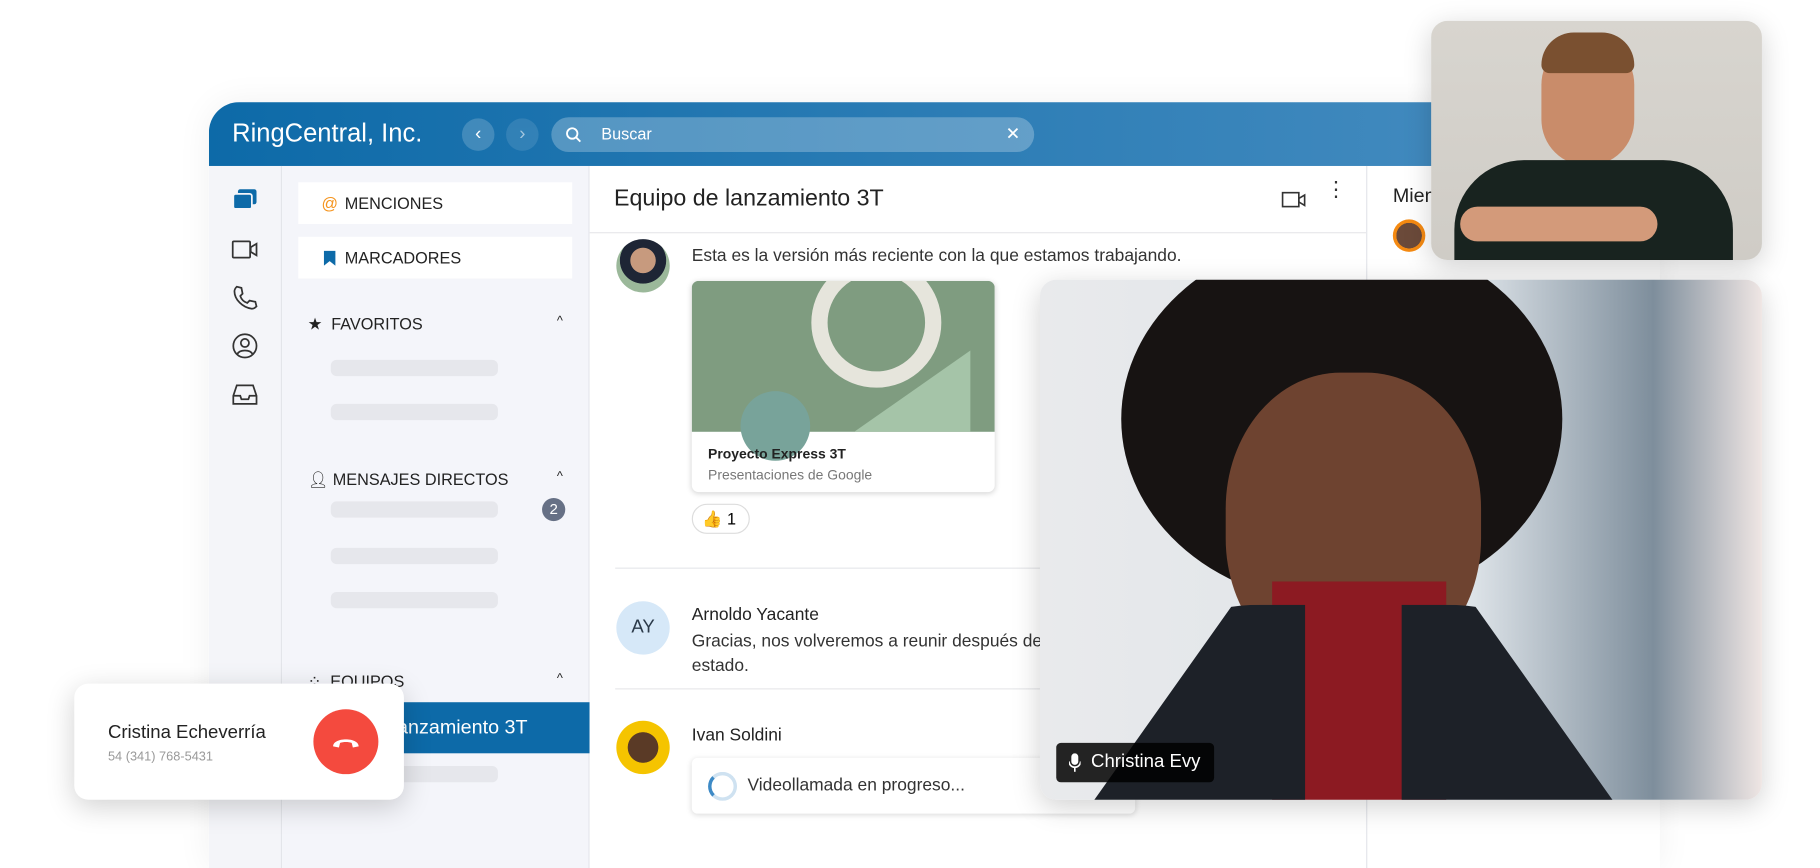 Image resolution: width=1820 pixels, height=868 pixels. What do you see at coordinates (723, 786) in the screenshot?
I see `spinner-icon` at bounding box center [723, 786].